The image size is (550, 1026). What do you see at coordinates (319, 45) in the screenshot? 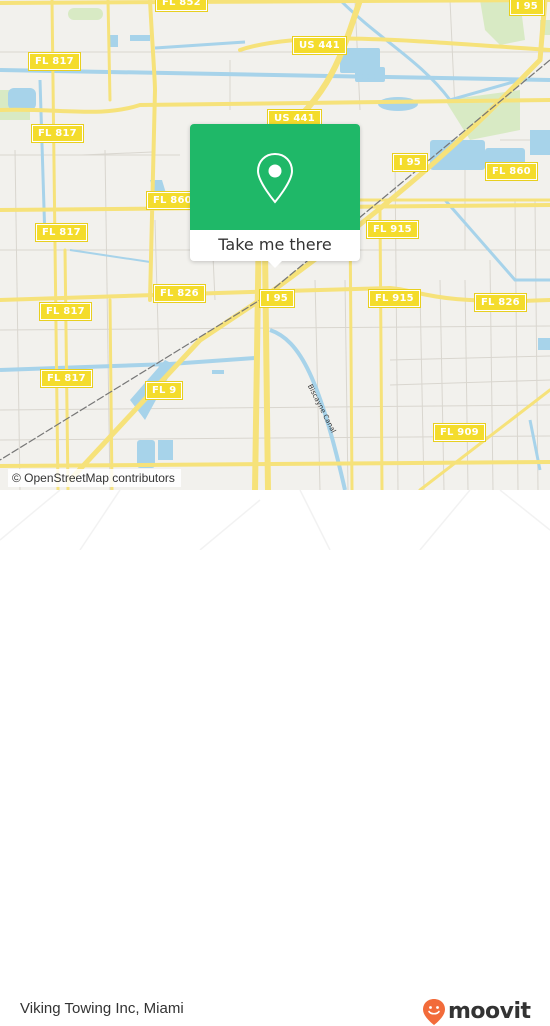
I see `road-shield: US 441` at bounding box center [319, 45].